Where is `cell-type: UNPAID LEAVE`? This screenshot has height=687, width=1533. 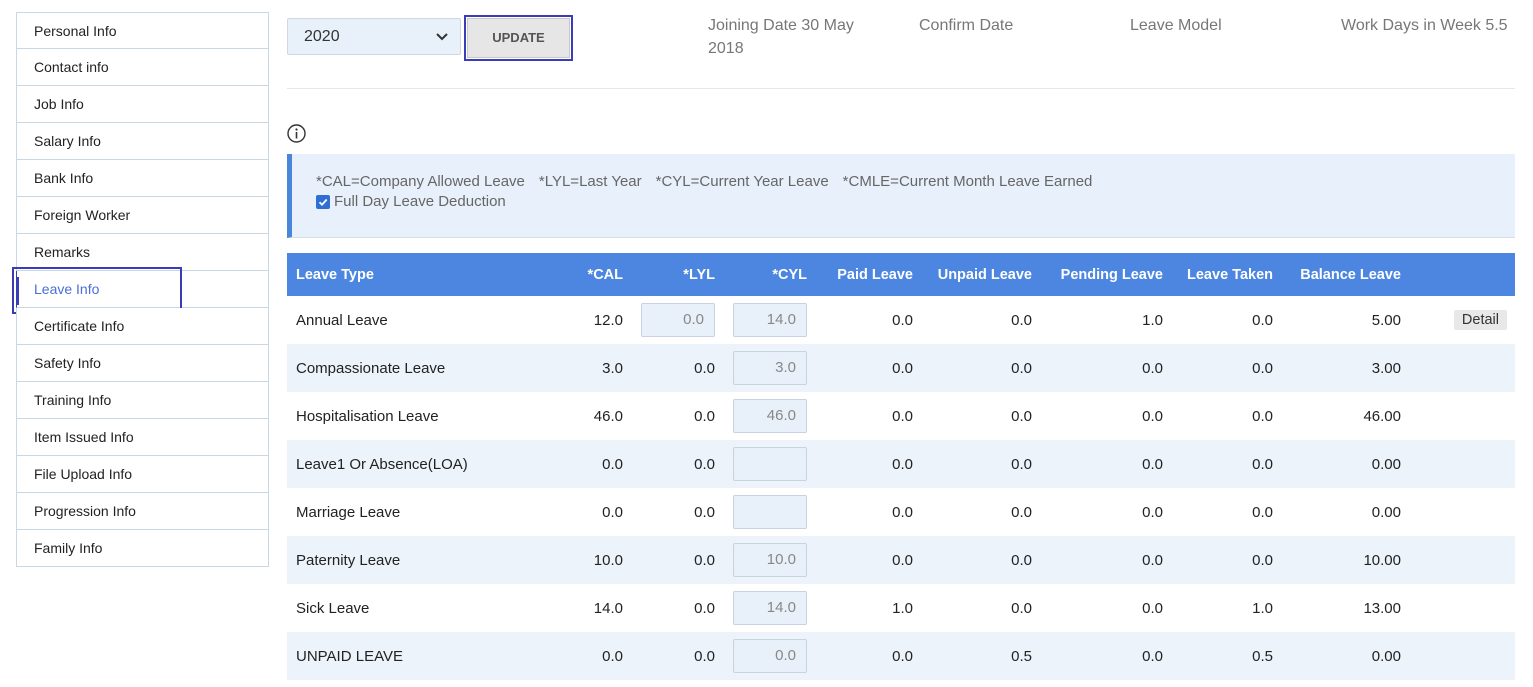 cell-type: UNPAID LEAVE is located at coordinates (412, 656).